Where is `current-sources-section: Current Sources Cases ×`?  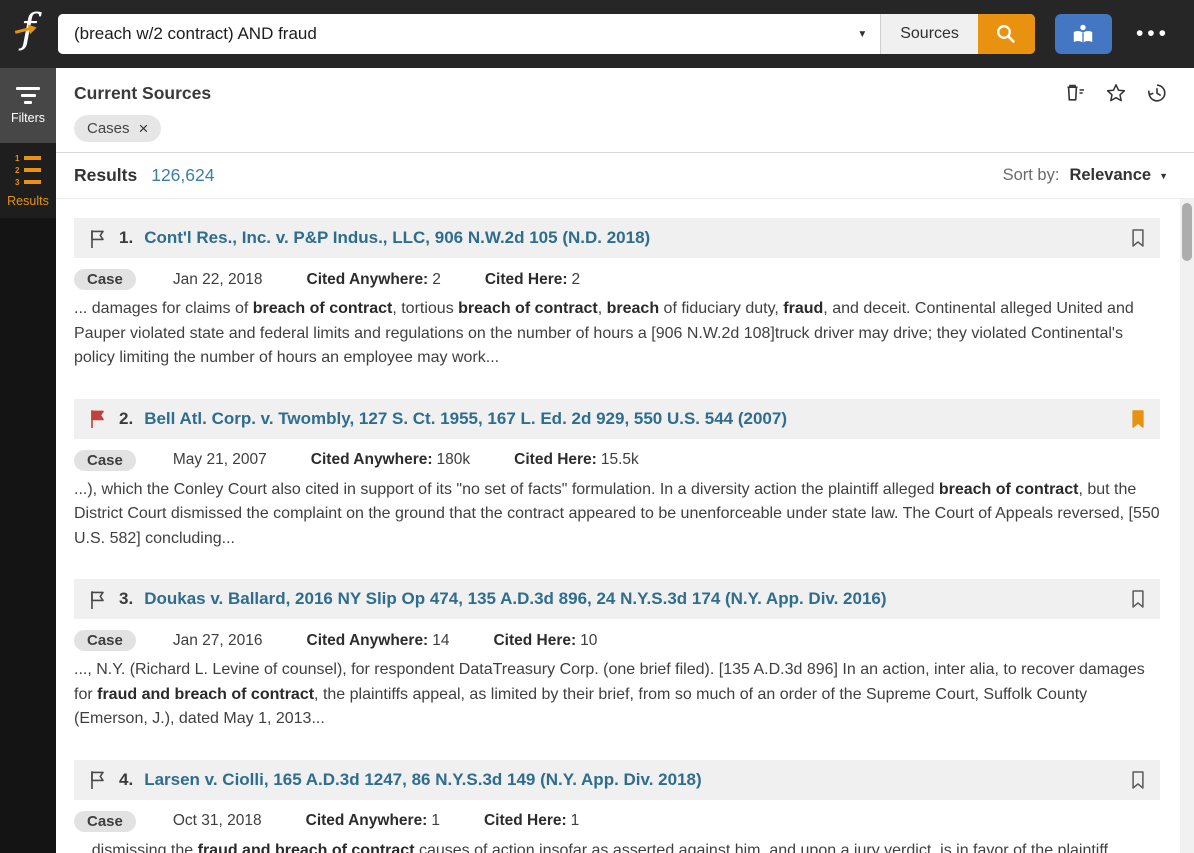
current-sources-section: Current Sources Cases × is located at coordinates (625, 110).